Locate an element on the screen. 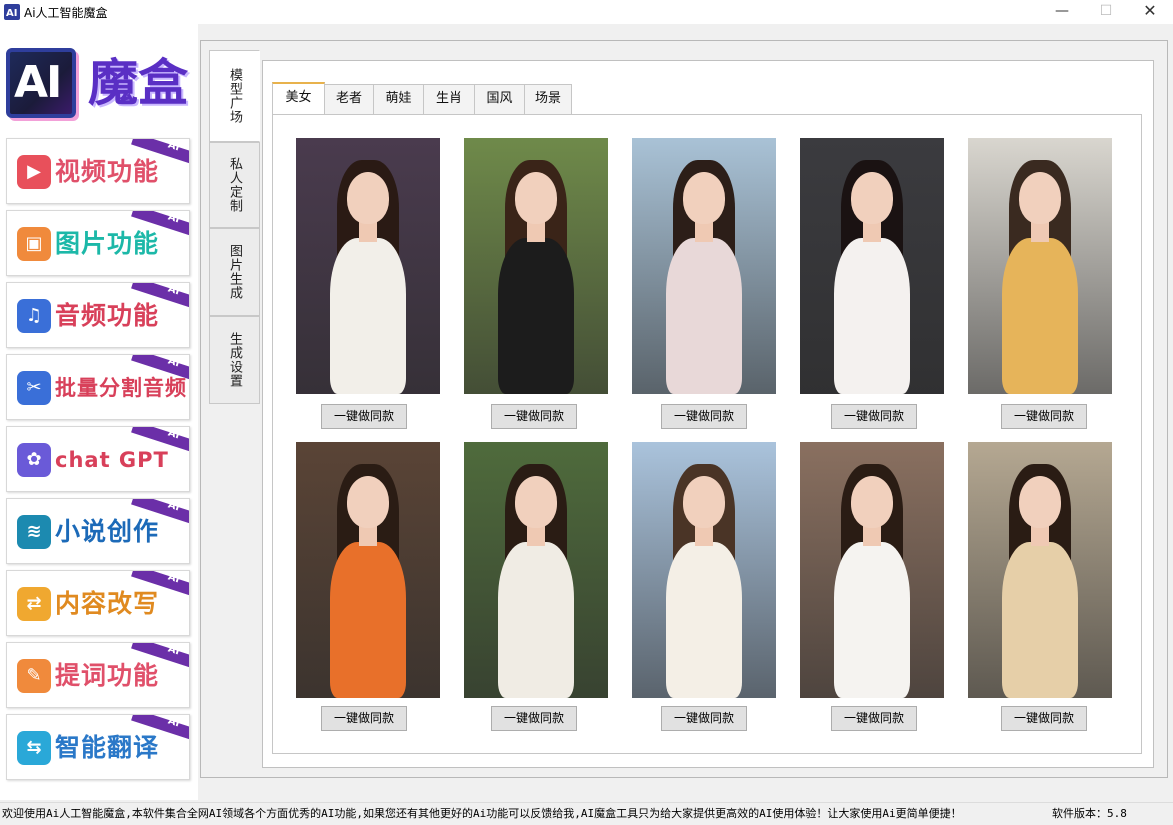 This screenshot has width=1173, height=825. sidebar-item-label: 提词功能 is located at coordinates (107, 675).